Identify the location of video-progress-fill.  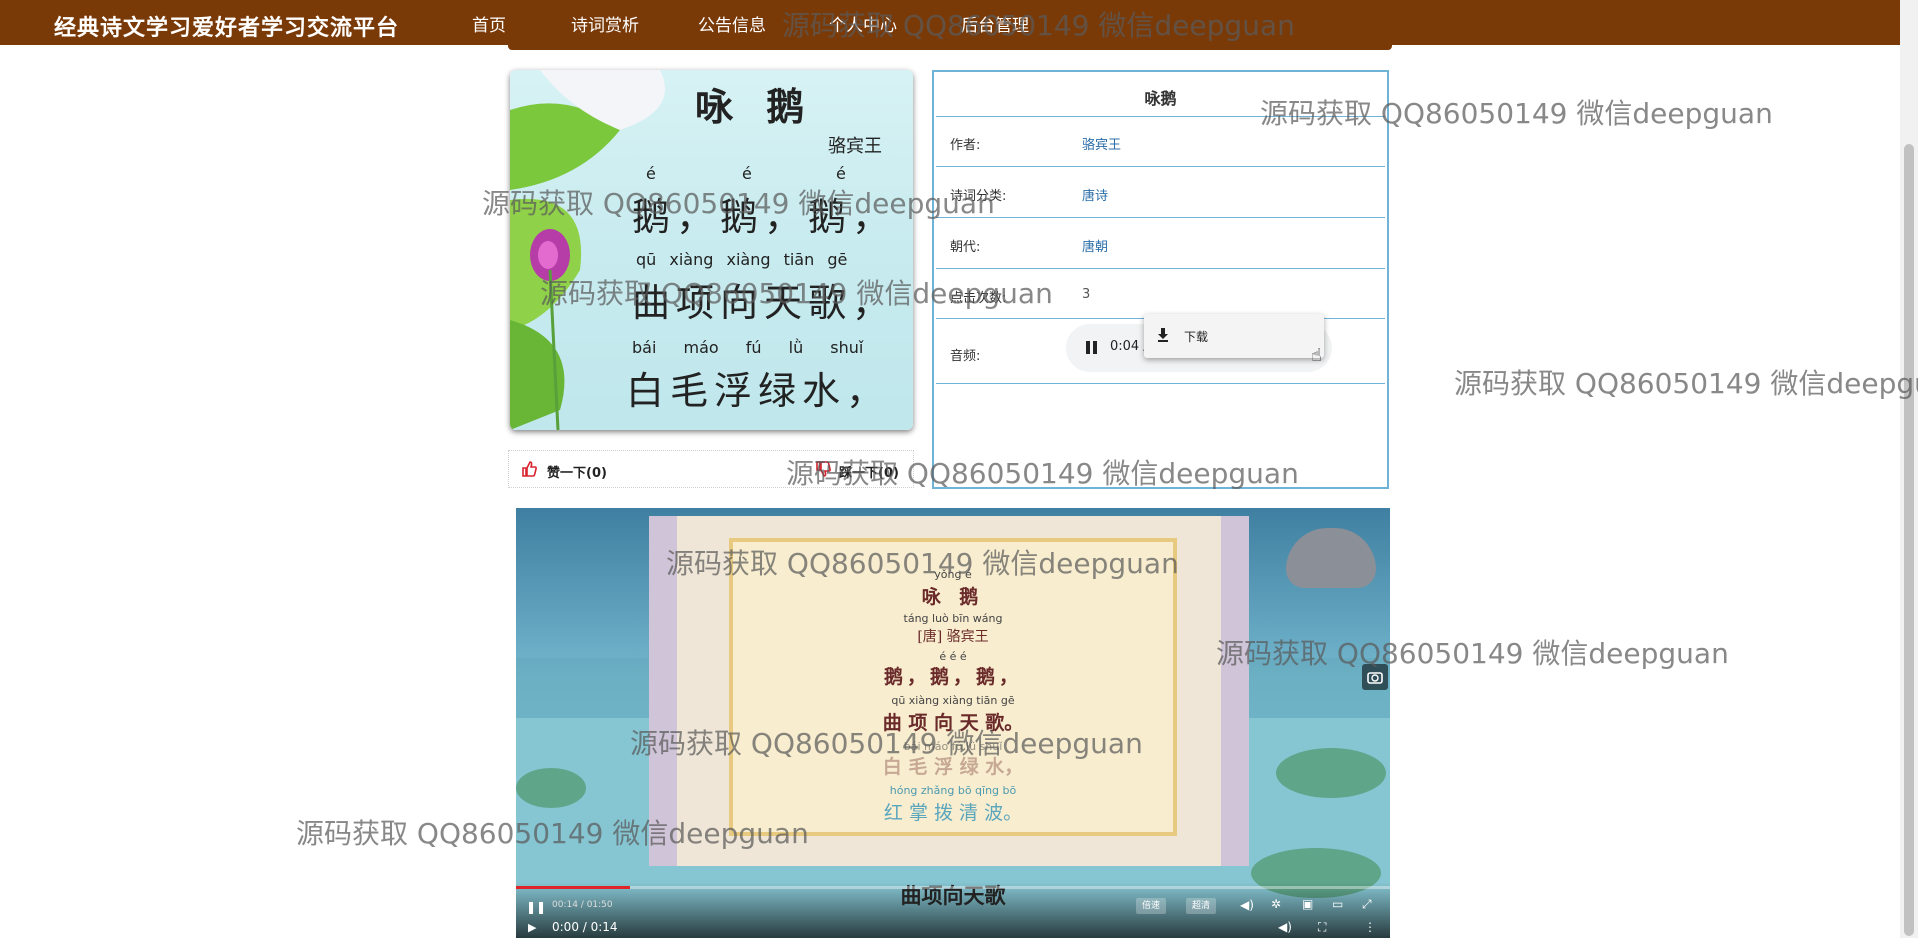
(573, 887).